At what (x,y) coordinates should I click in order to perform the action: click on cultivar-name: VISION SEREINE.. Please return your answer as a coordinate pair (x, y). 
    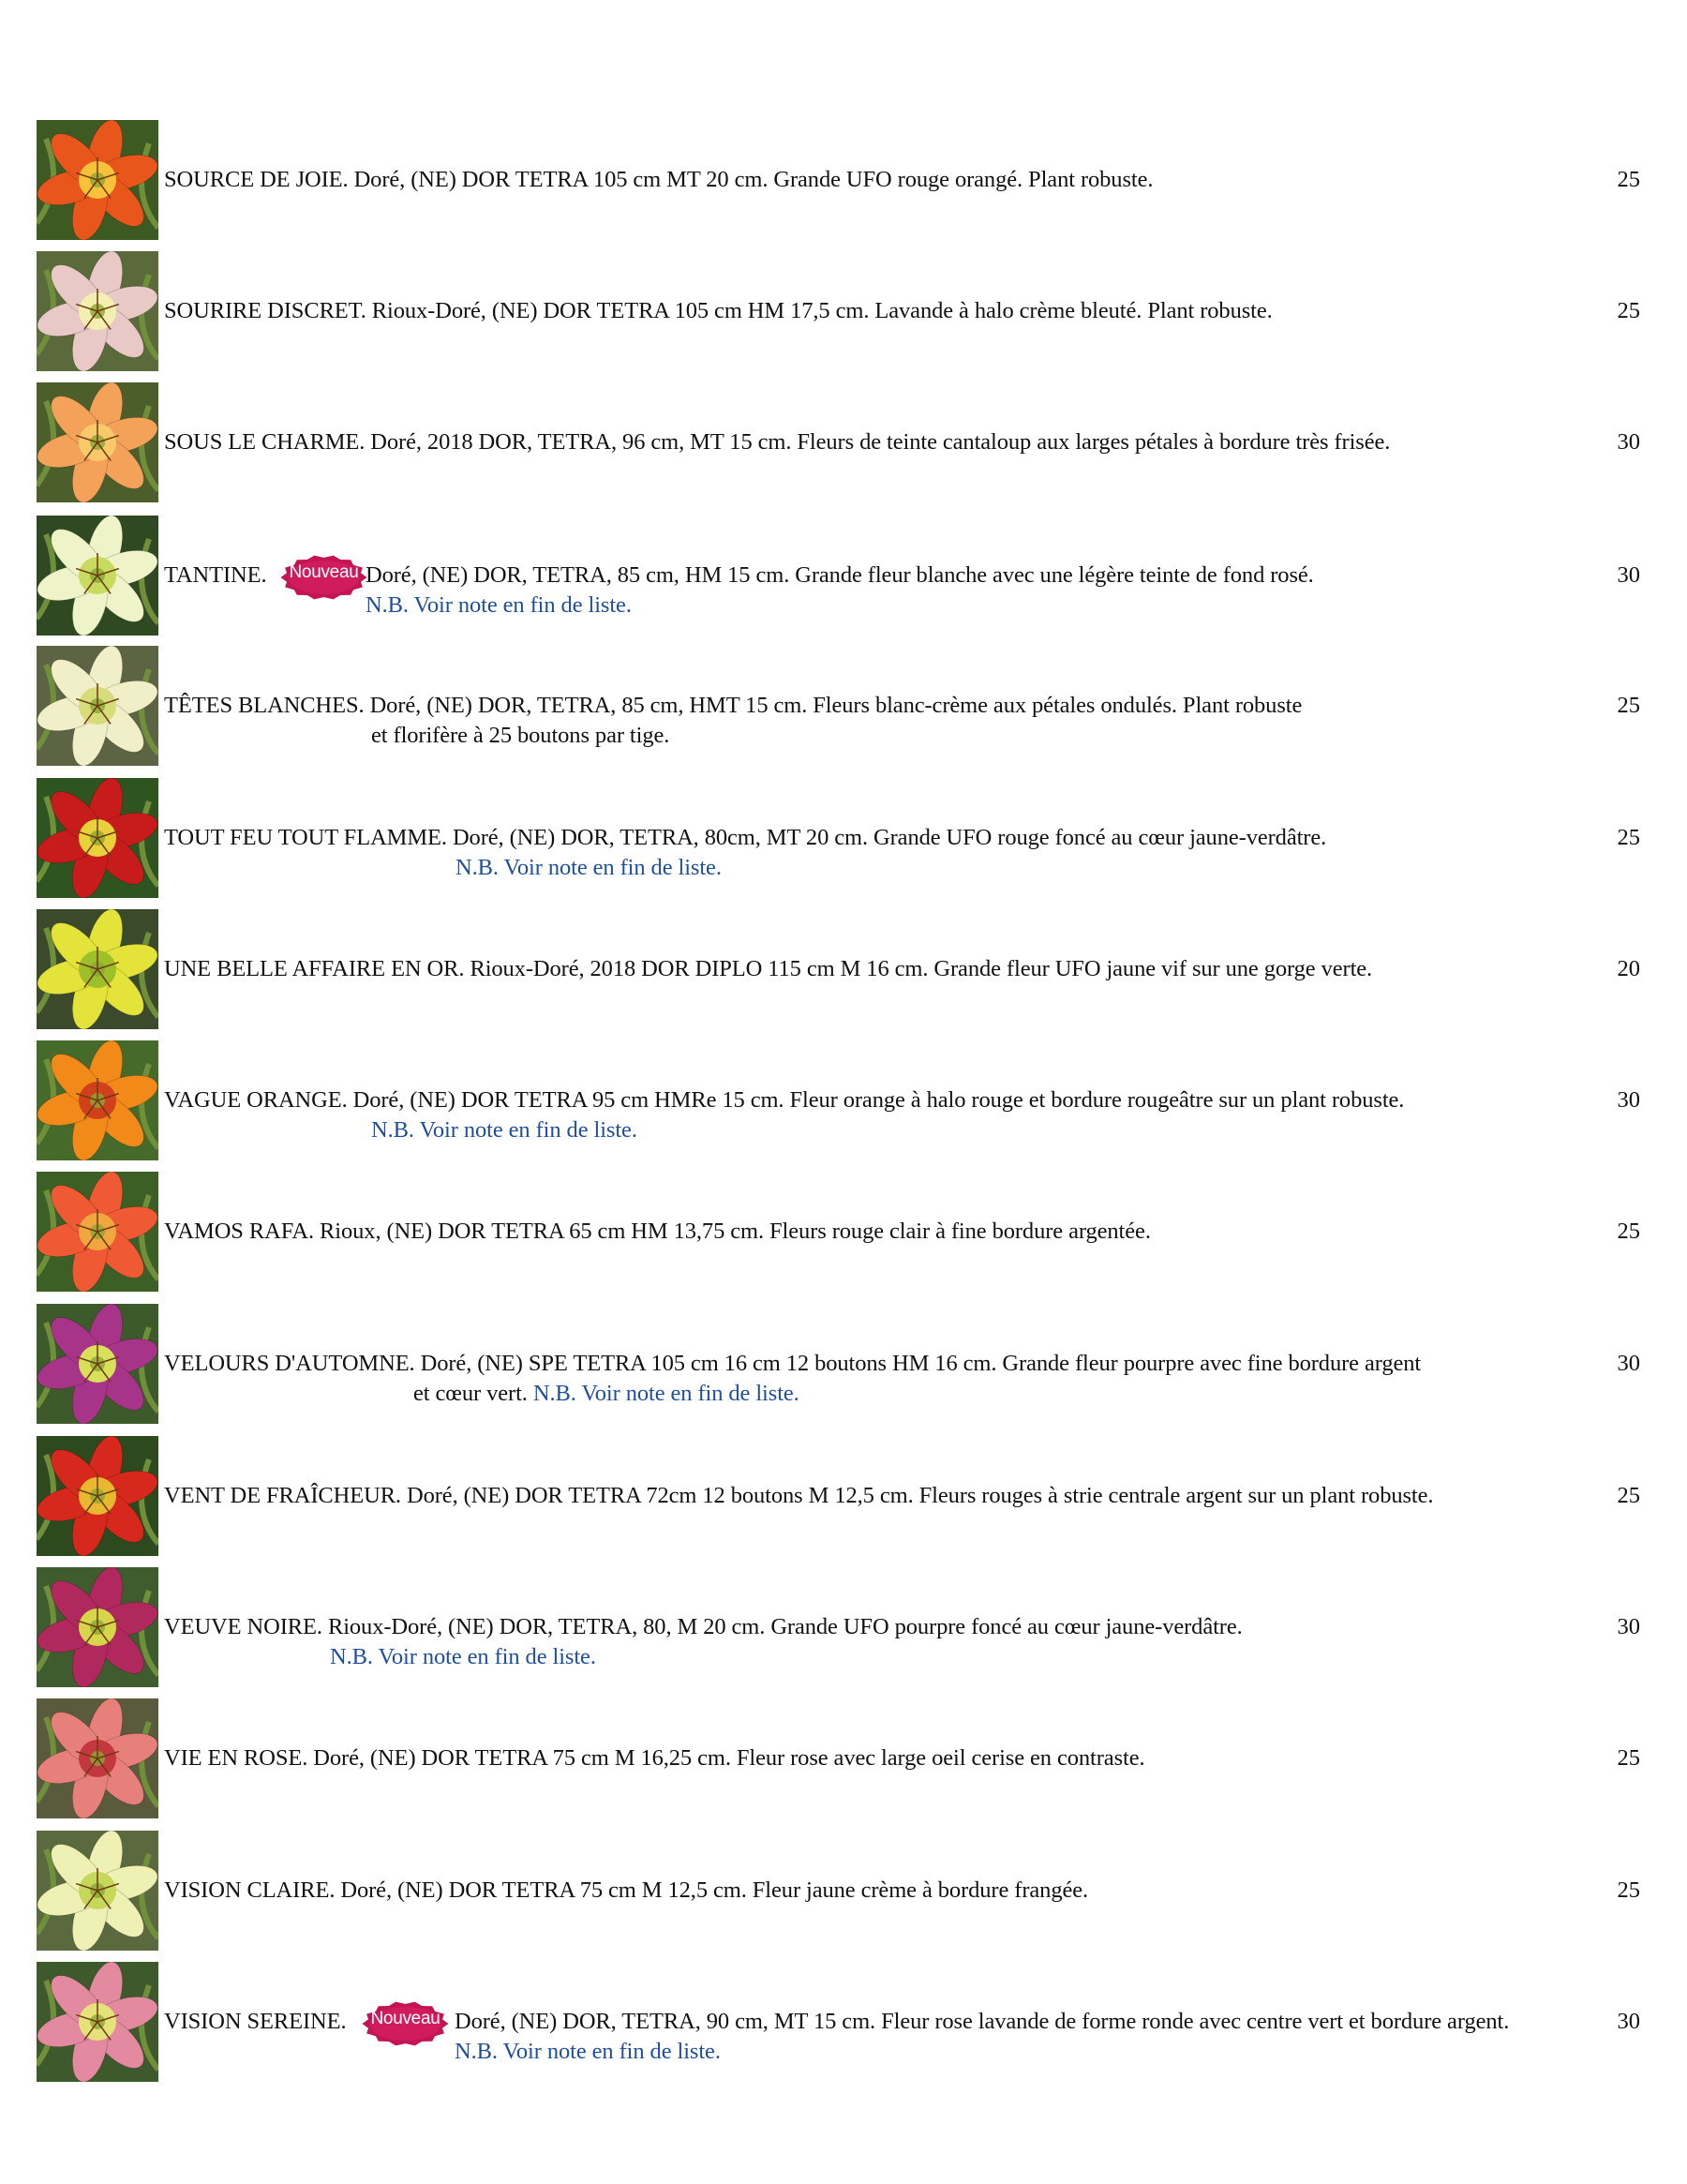
    Looking at the image, I should click on (255, 2021).